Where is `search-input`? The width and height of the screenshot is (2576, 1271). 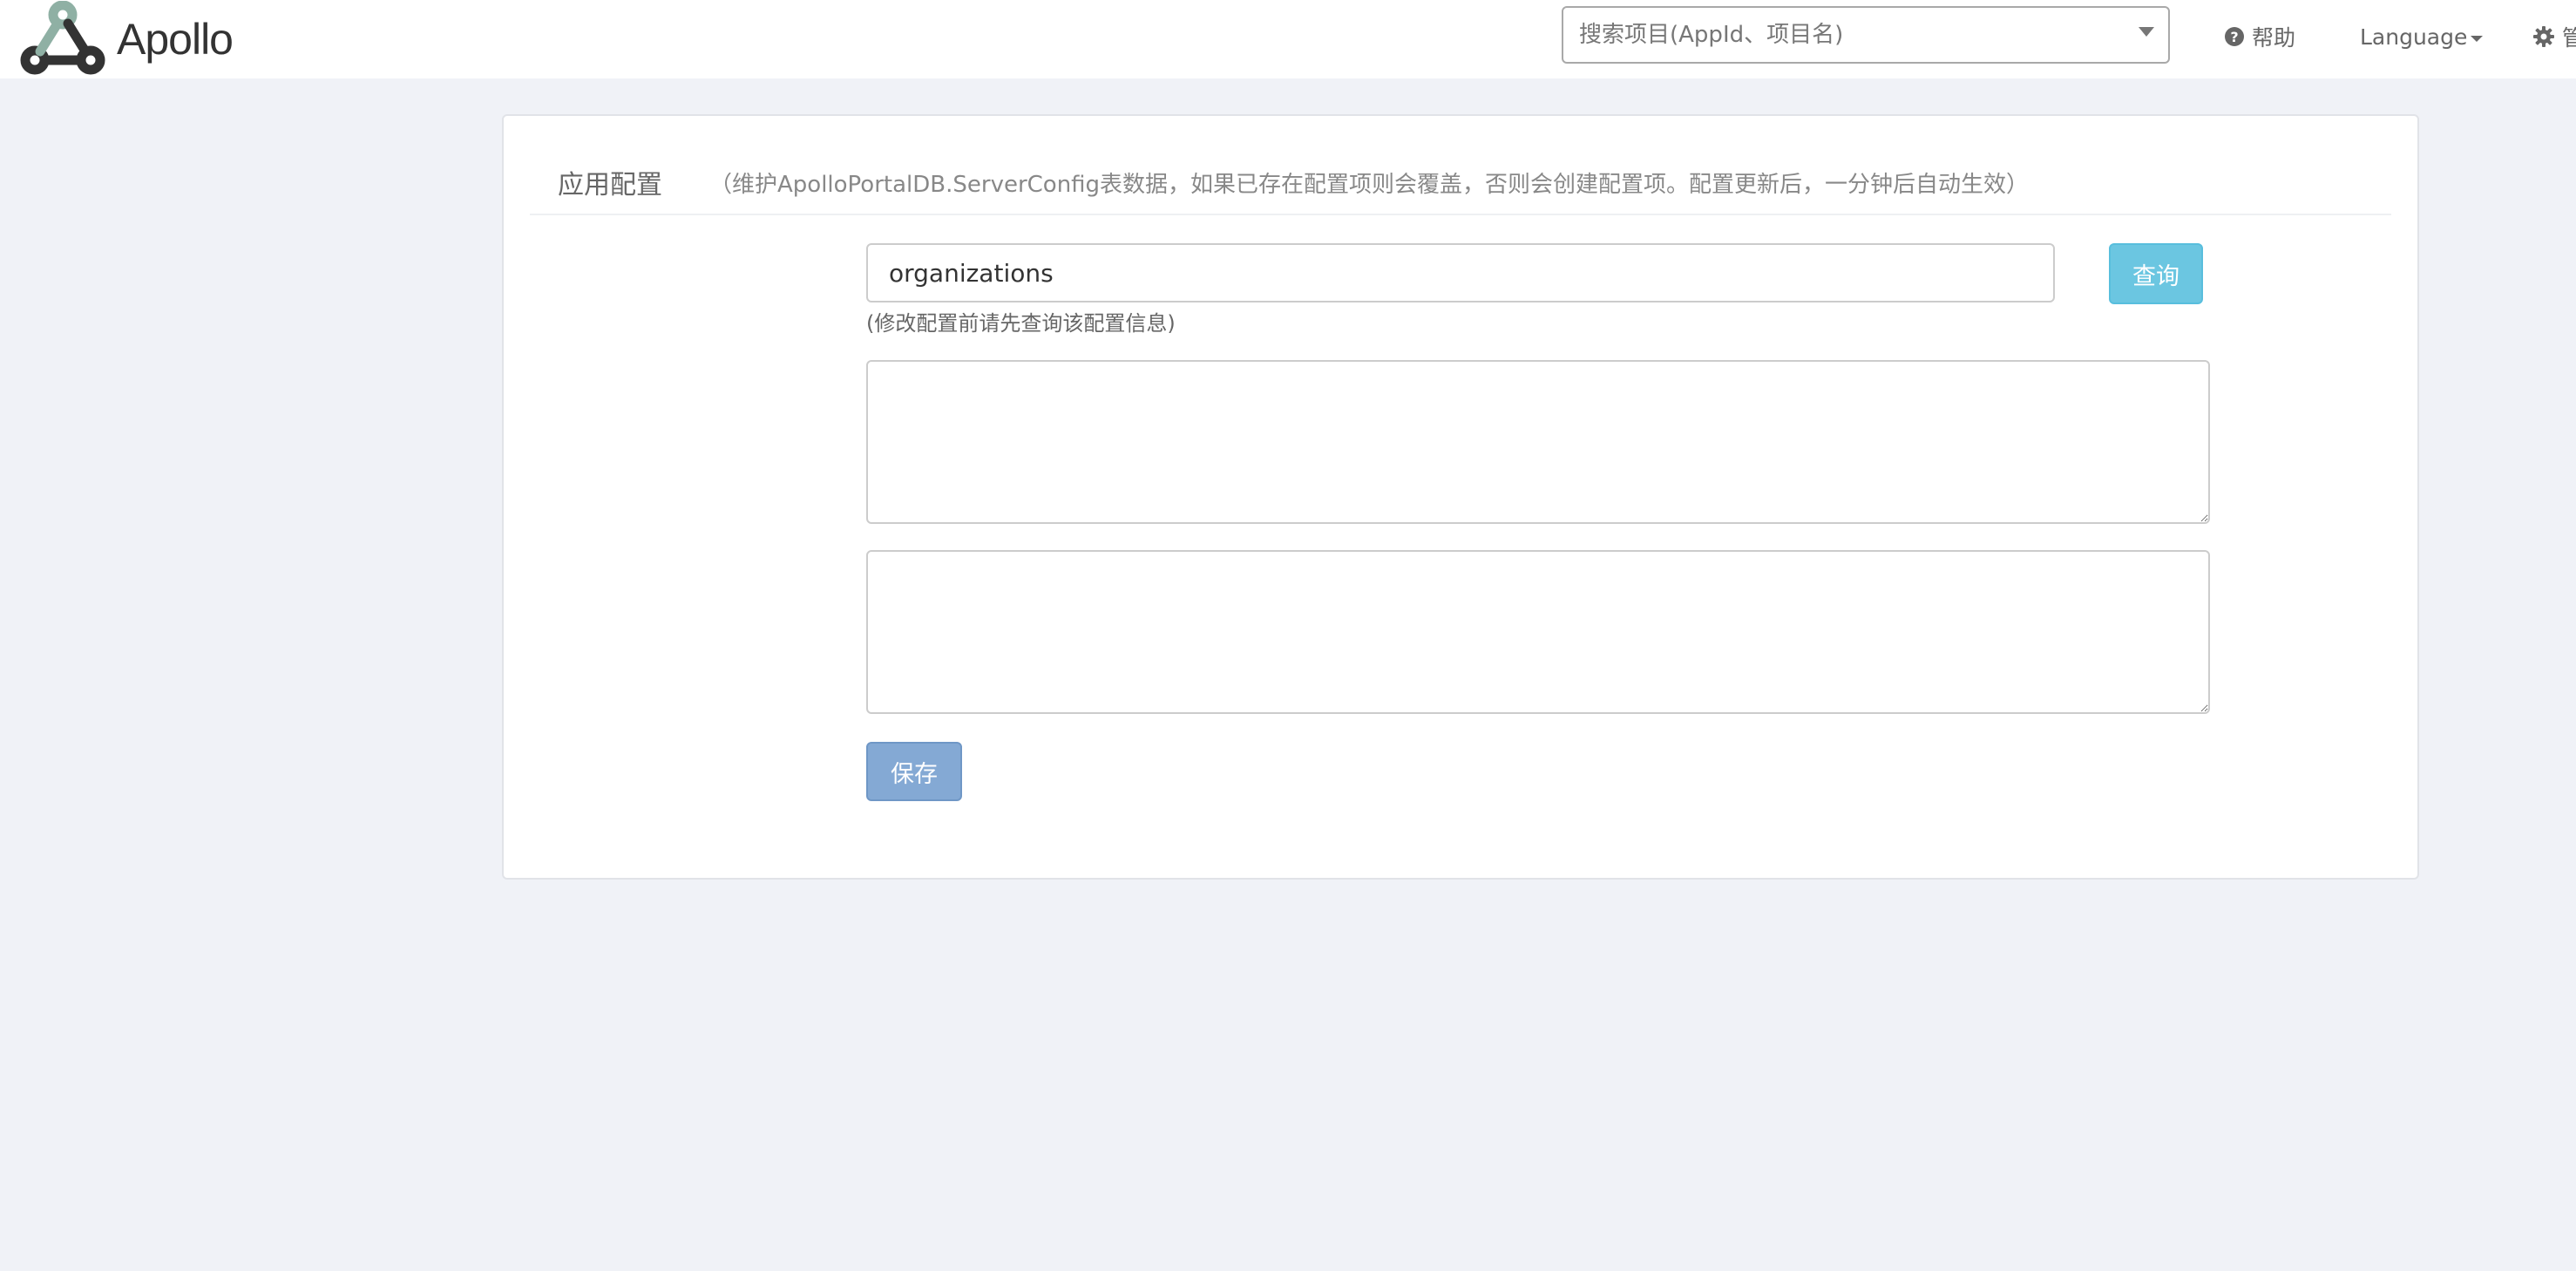 search-input is located at coordinates (1842, 35).